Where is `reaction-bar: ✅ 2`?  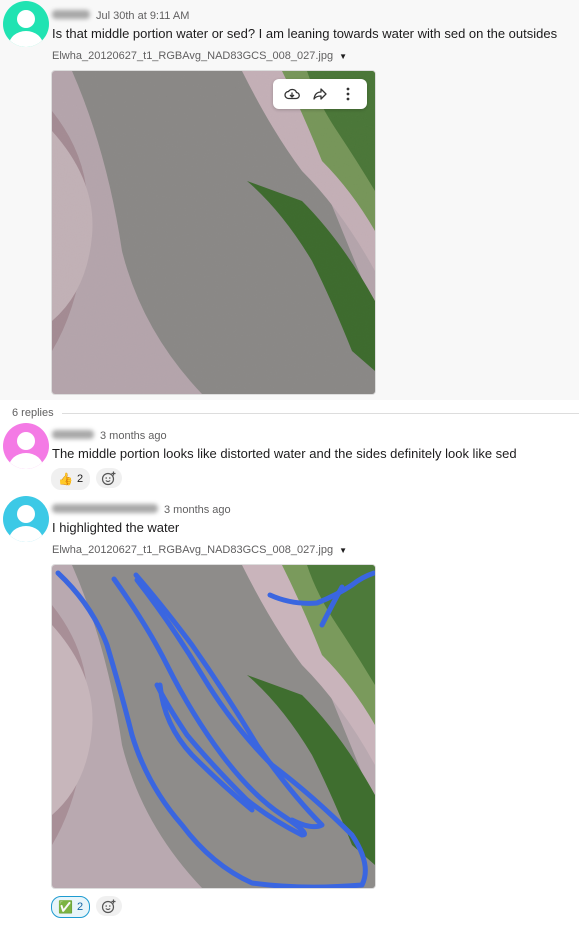
reaction-bar: ✅ 2 is located at coordinates (87, 907).